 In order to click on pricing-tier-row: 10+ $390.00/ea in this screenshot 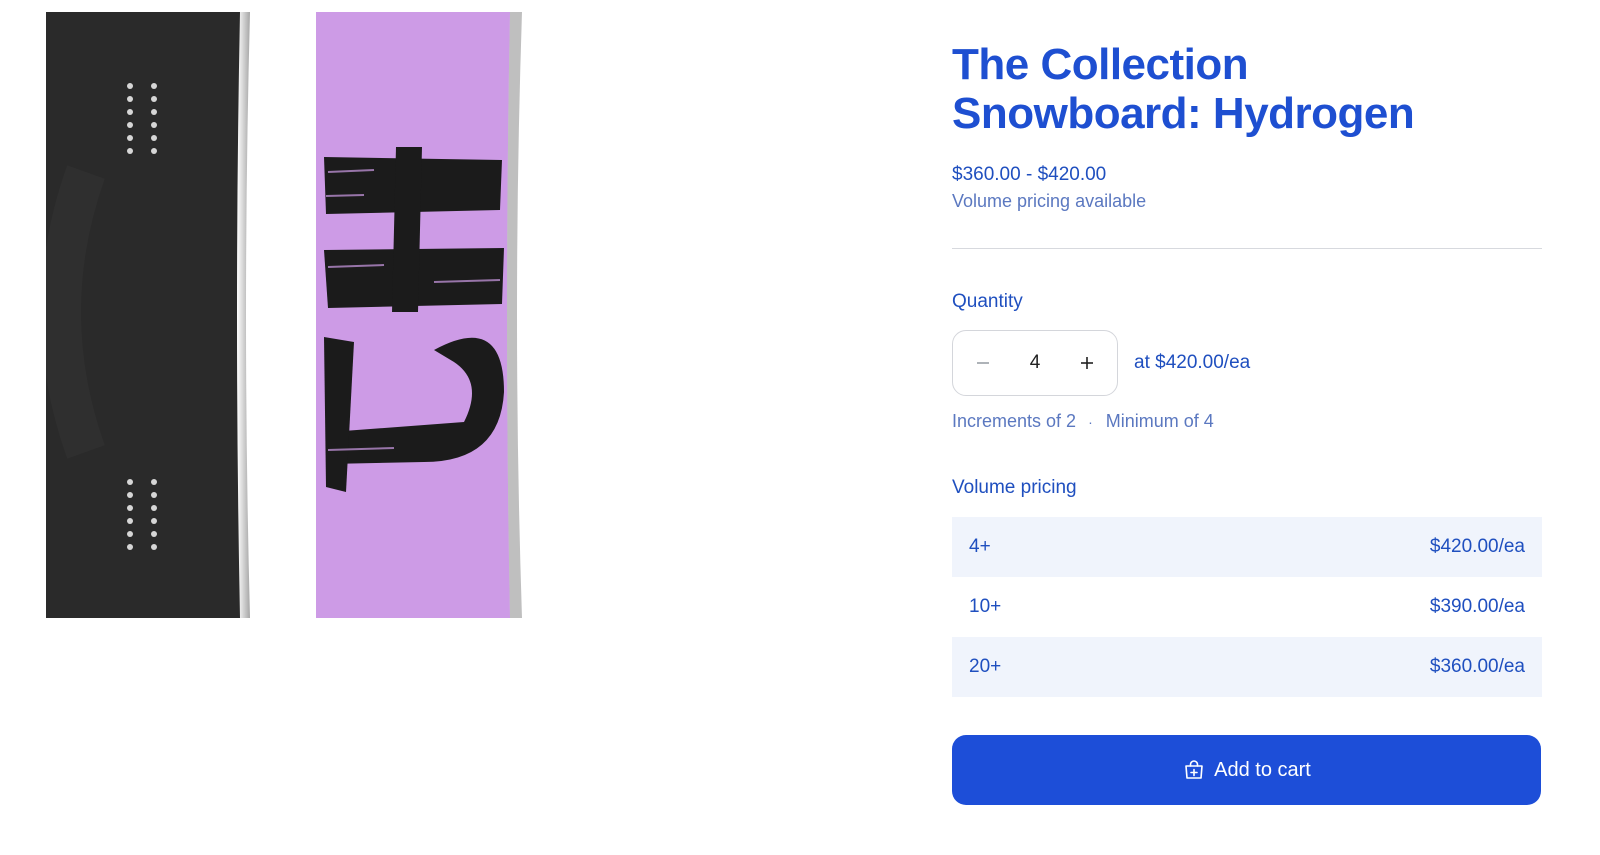, I will do `click(1247, 607)`.